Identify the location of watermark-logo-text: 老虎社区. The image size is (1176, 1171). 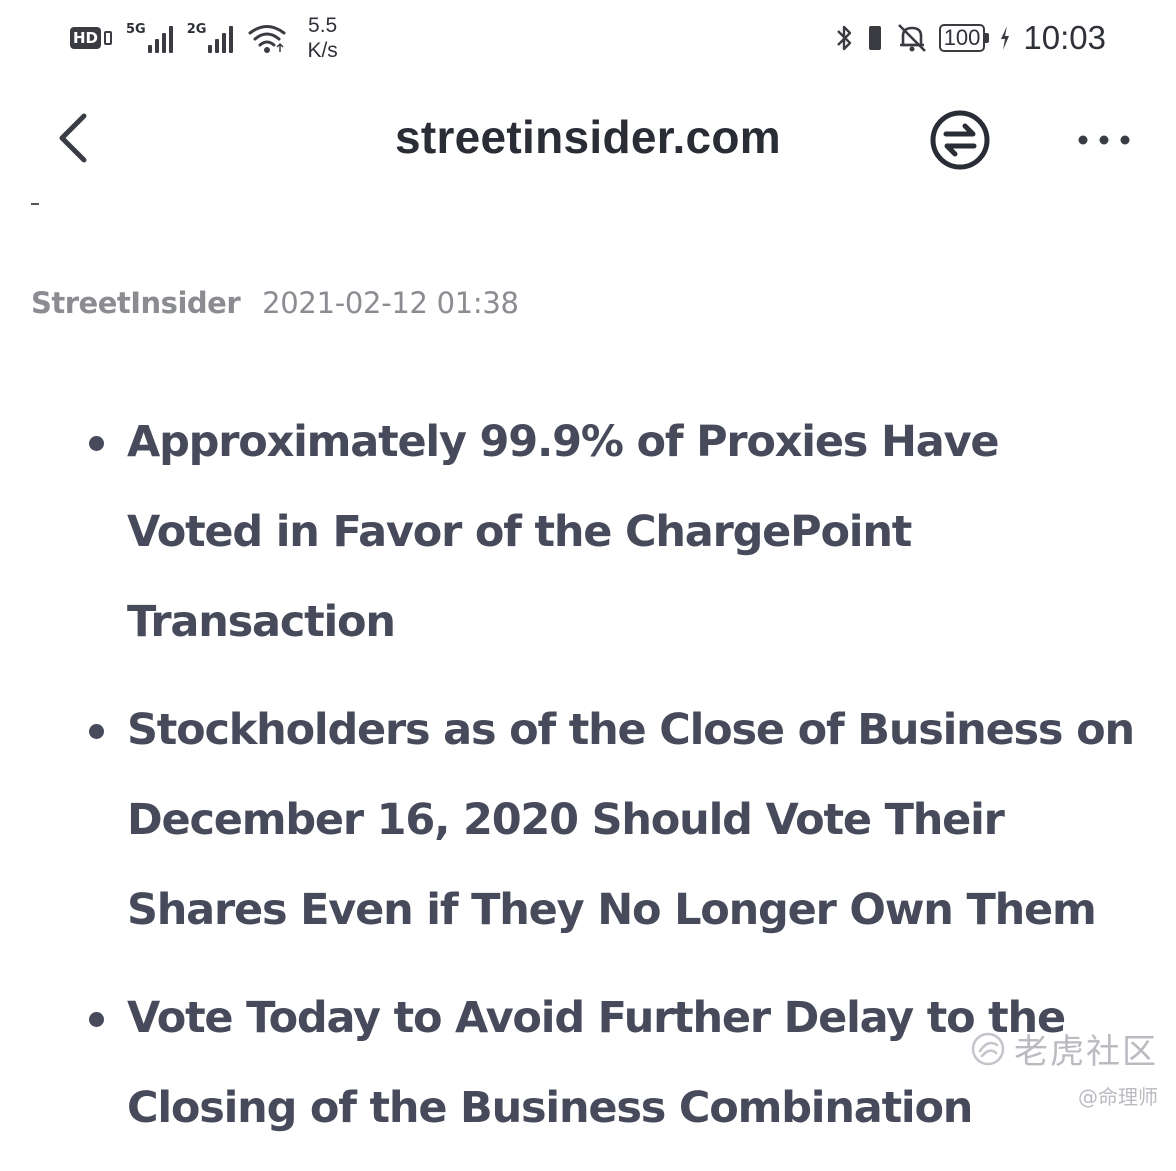
(1086, 1052).